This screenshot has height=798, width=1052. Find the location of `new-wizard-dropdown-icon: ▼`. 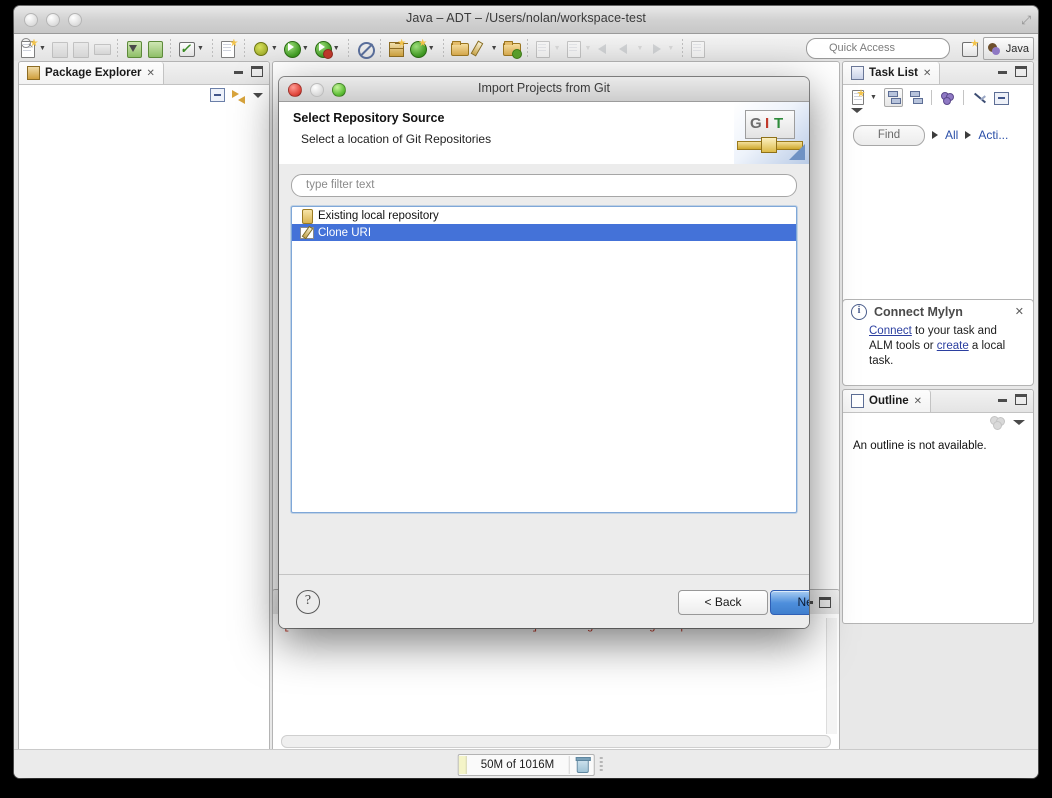

new-wizard-dropdown-icon: ▼ is located at coordinates (42, 48).